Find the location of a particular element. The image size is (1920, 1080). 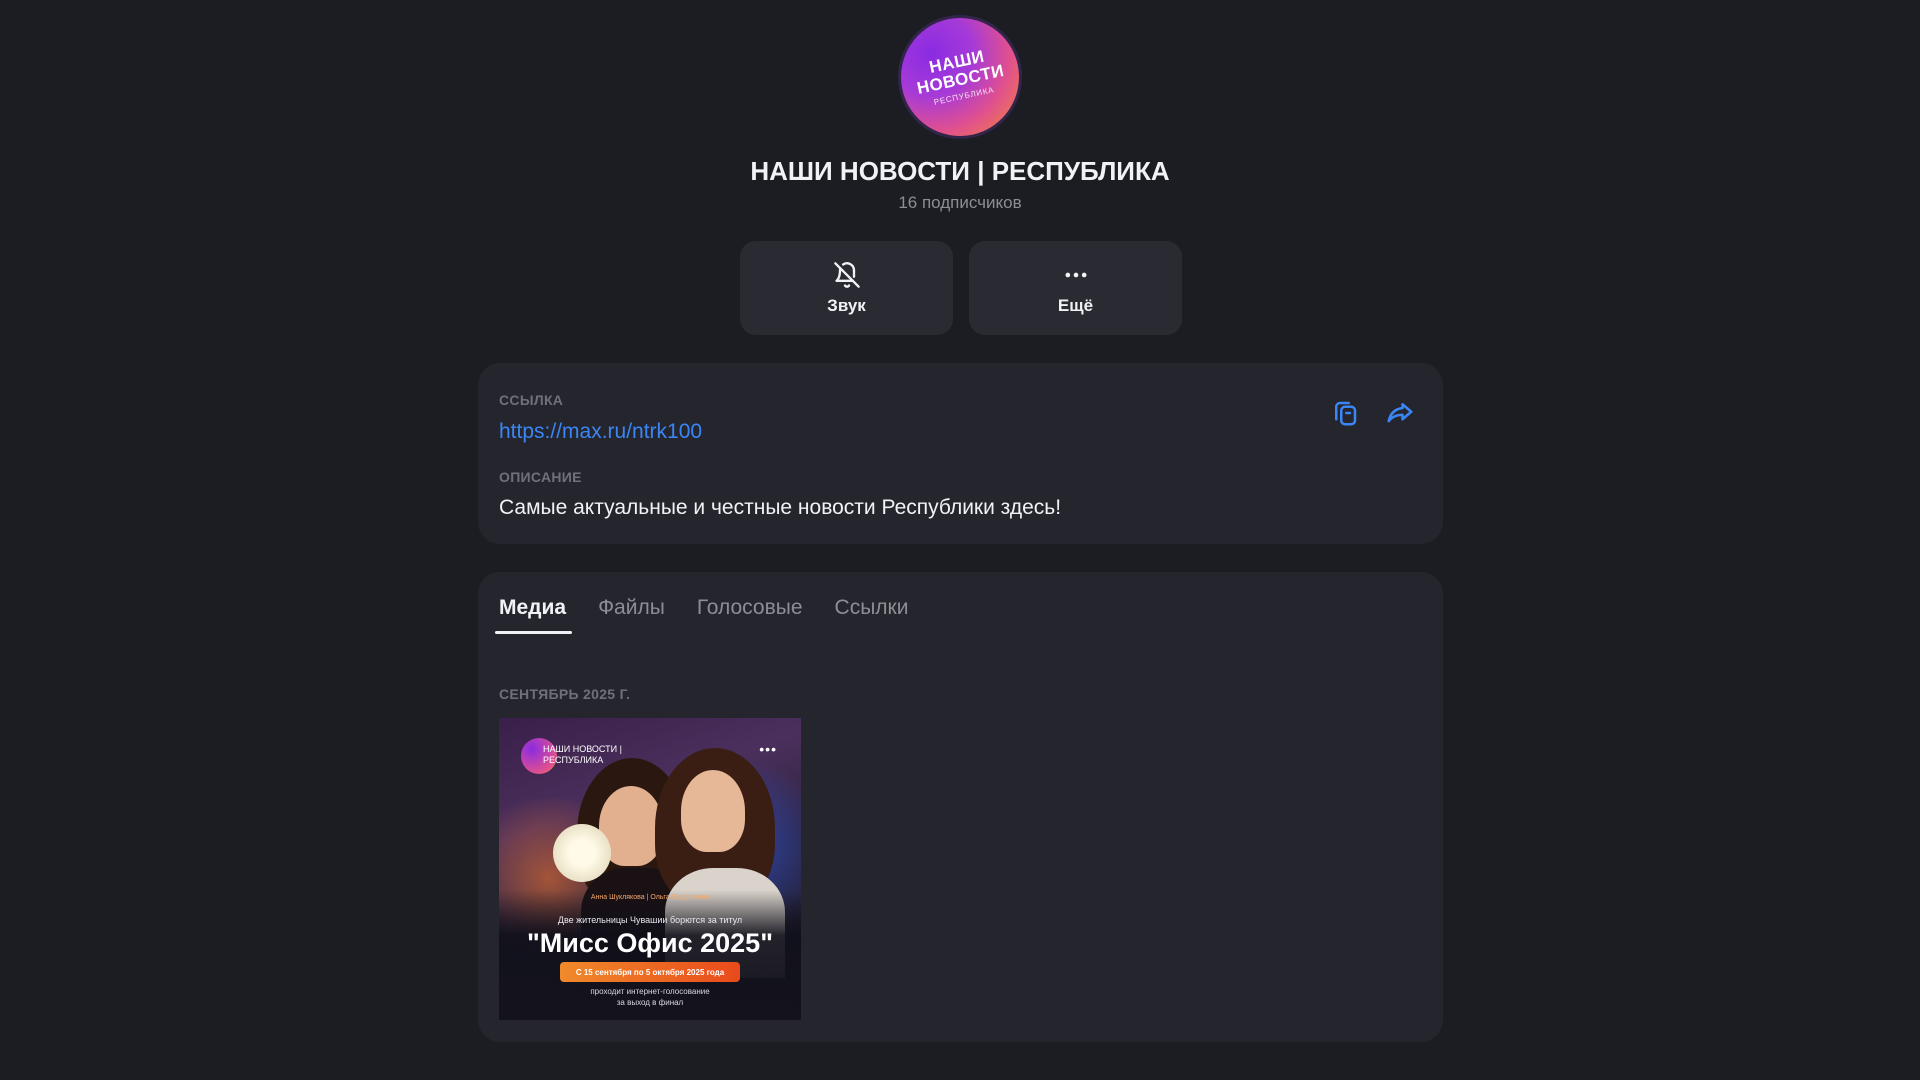

thumbnail-footer-line-1: проходит интернет-голосование is located at coordinates (650, 991).